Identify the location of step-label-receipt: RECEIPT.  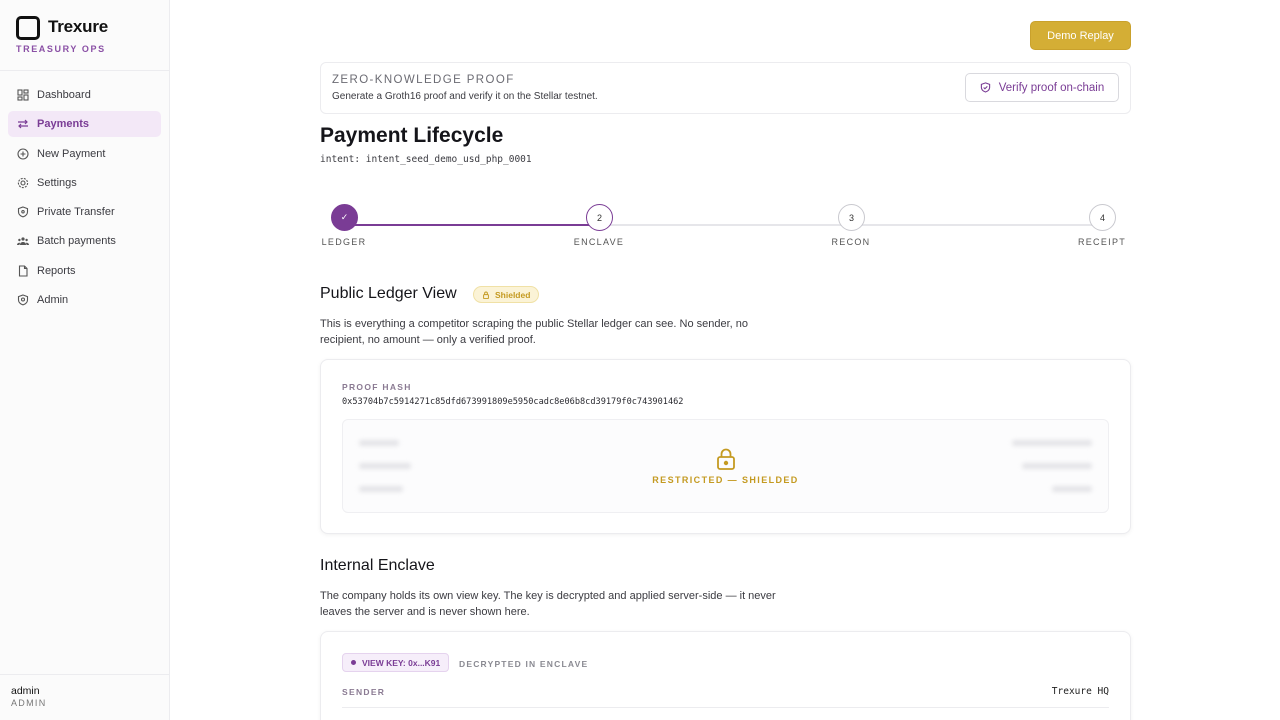
(1102, 242).